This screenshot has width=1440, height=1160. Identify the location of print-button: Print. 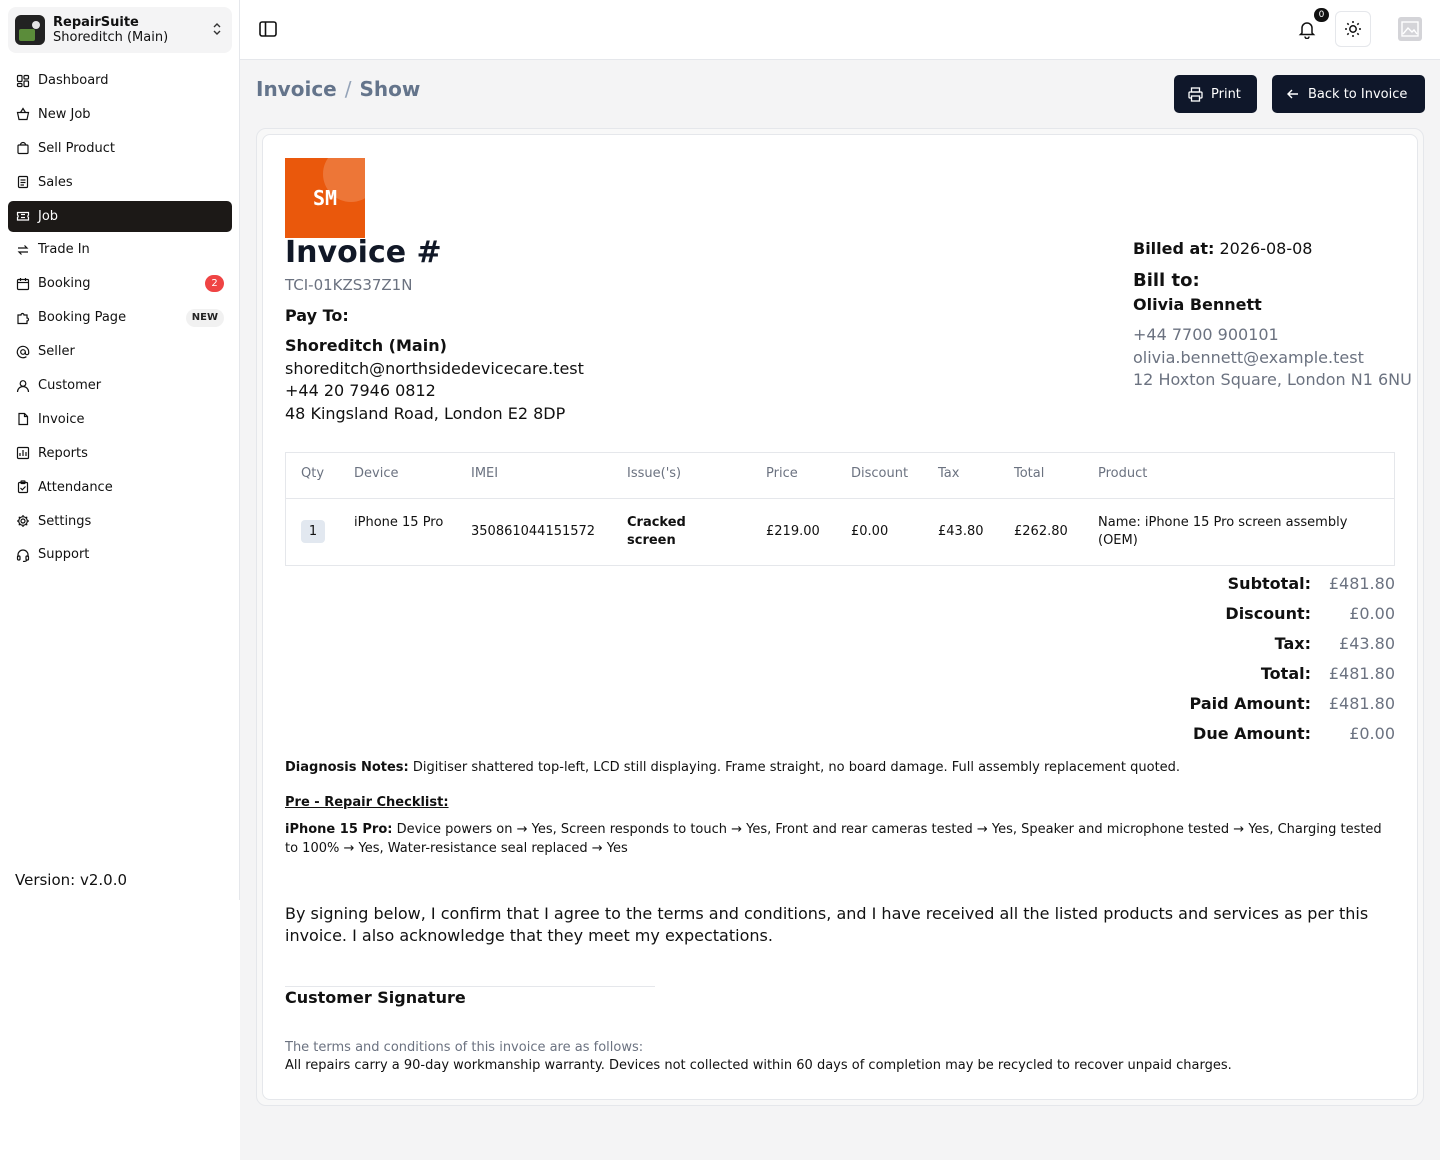
(1215, 94).